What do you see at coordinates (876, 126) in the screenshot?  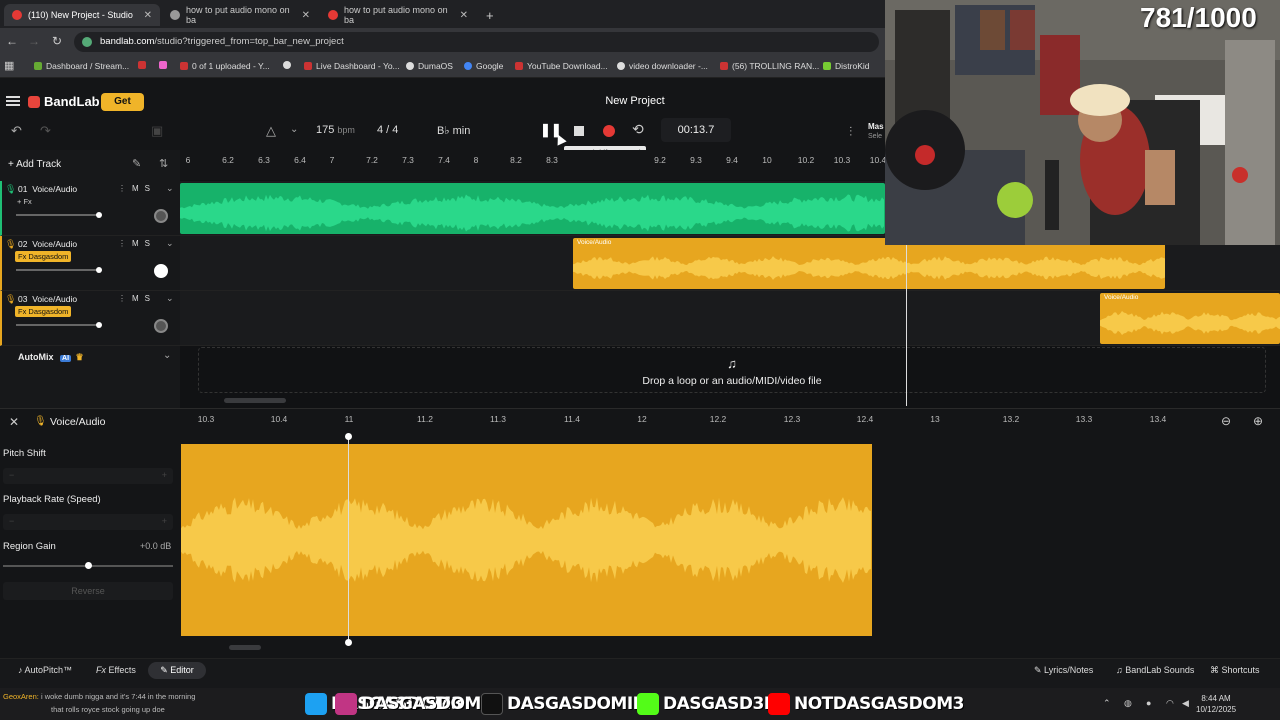 I see `mastering-label: Mas` at bounding box center [876, 126].